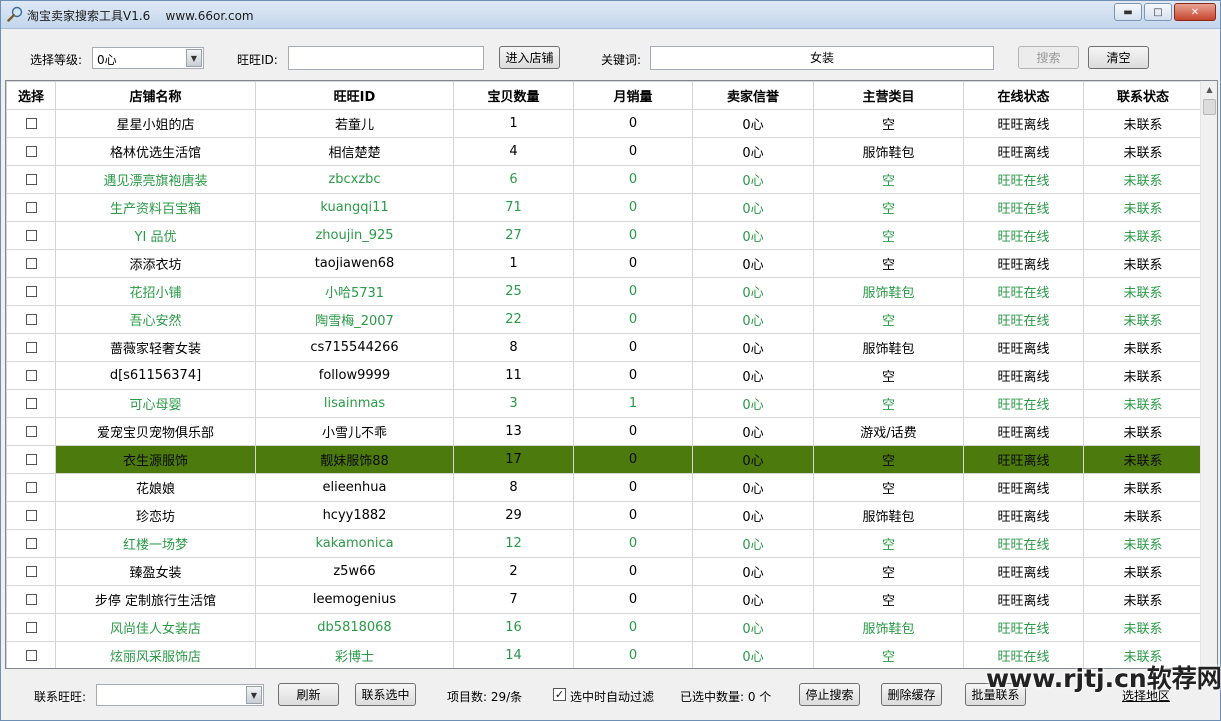  I want to click on table-row: 步停 定制旅行生活馆 leemogenius 7 0 0心空旺旺离线 未联系, so click(604, 599).